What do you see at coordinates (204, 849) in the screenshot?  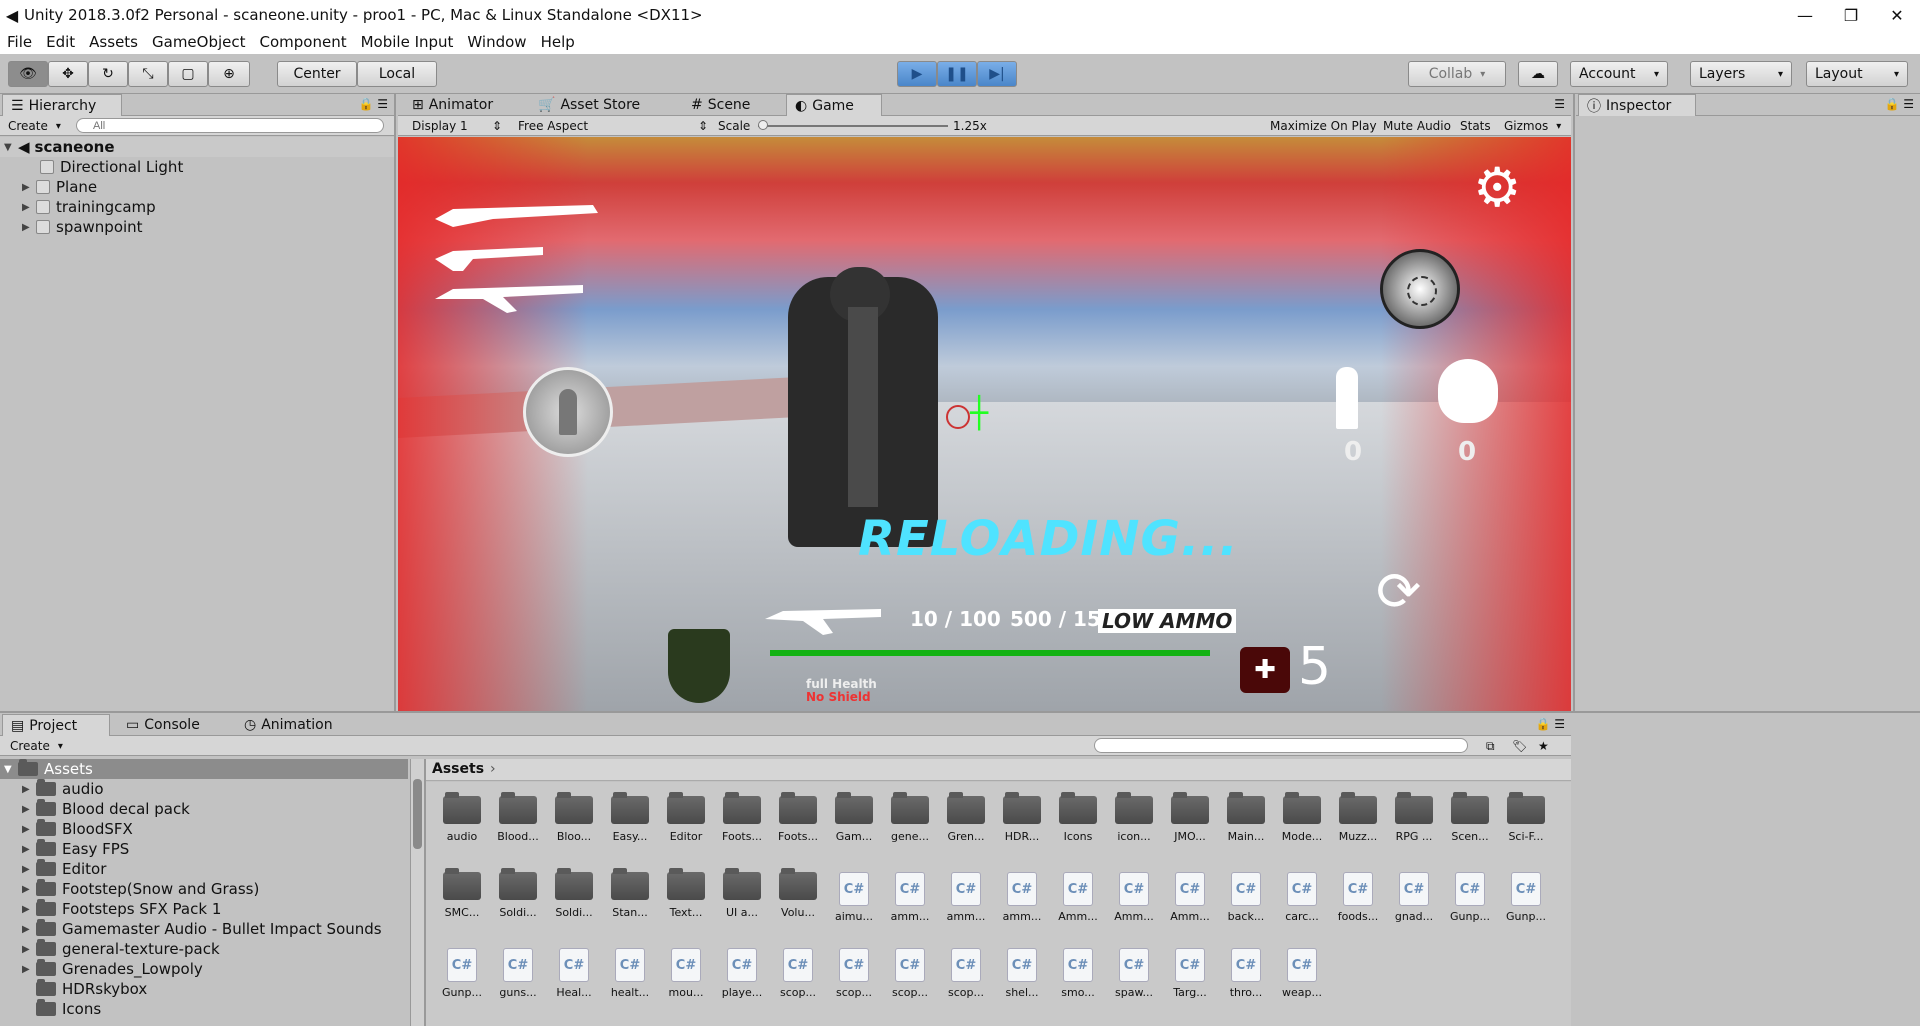 I see `folder-item: ▶ Easy FPS` at bounding box center [204, 849].